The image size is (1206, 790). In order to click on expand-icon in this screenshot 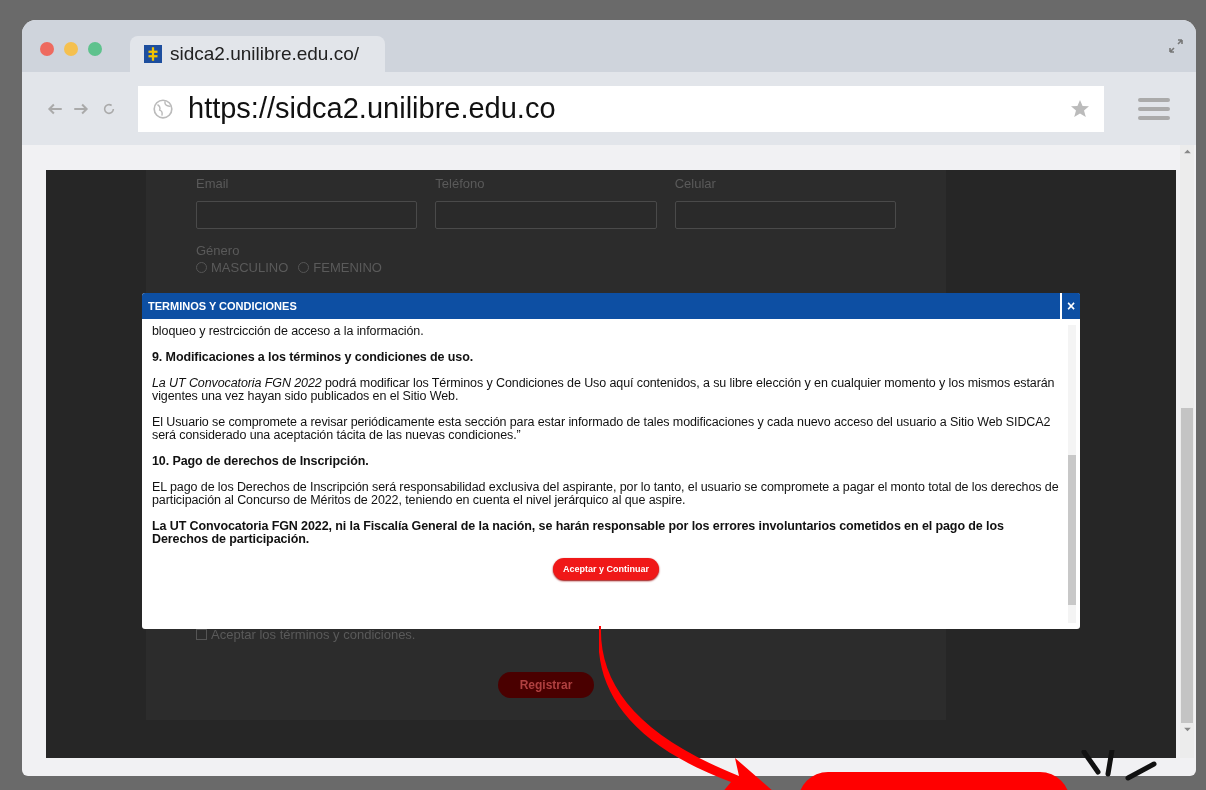, I will do `click(1176, 46)`.